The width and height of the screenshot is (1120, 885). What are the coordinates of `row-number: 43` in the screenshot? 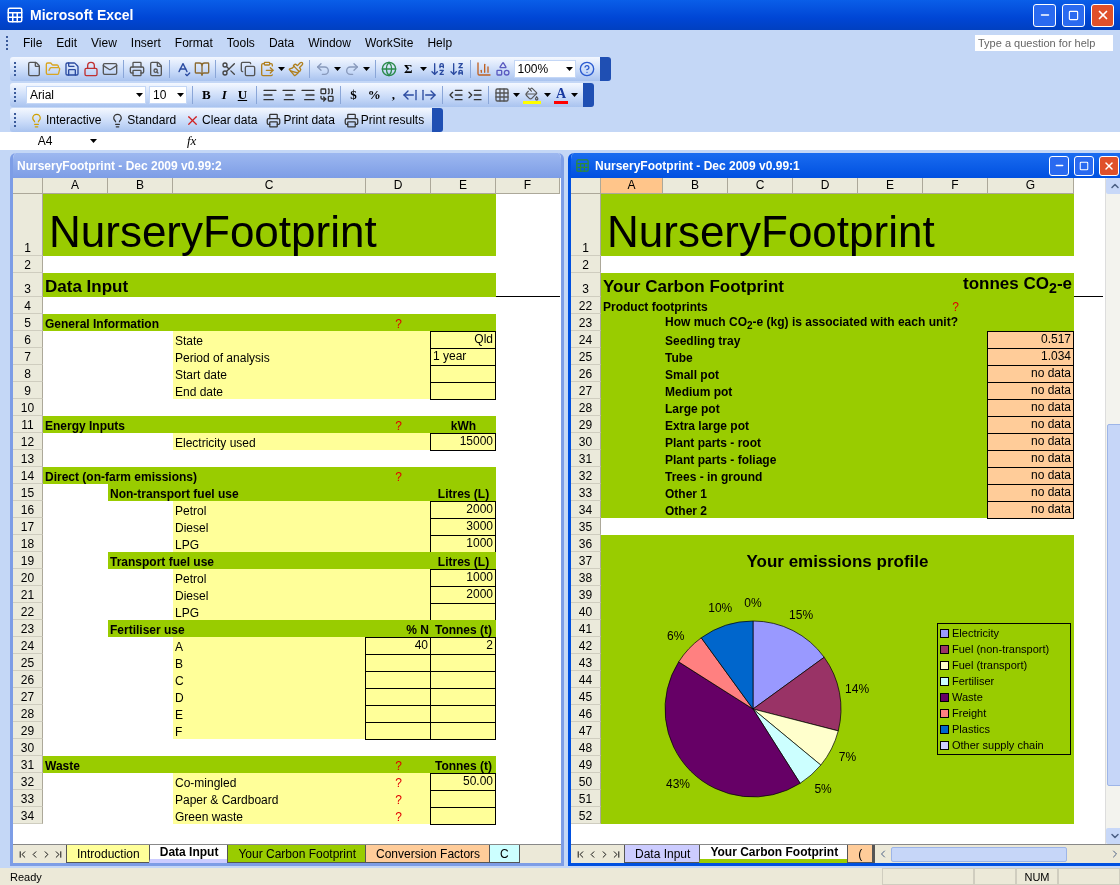 It's located at (586, 662).